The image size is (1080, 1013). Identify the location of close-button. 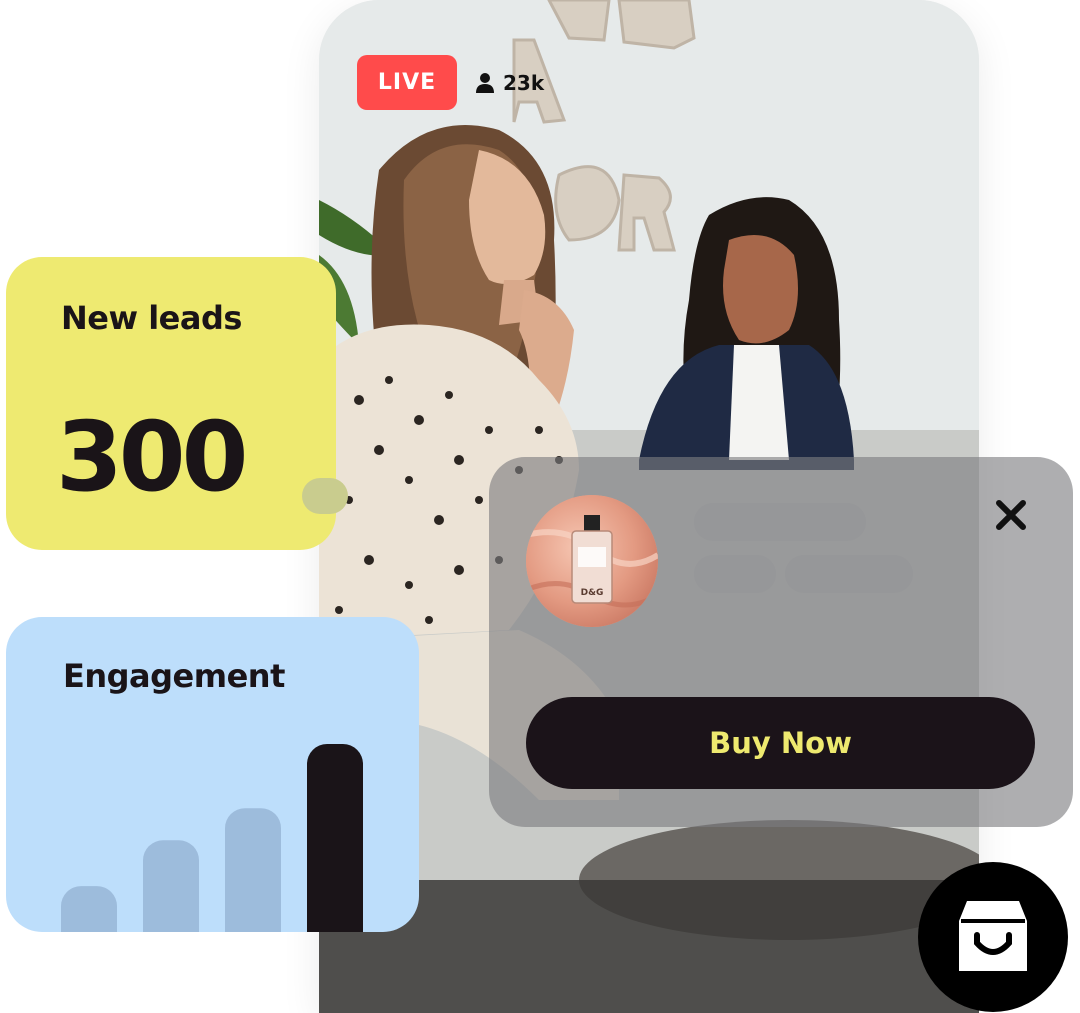
(1011, 517).